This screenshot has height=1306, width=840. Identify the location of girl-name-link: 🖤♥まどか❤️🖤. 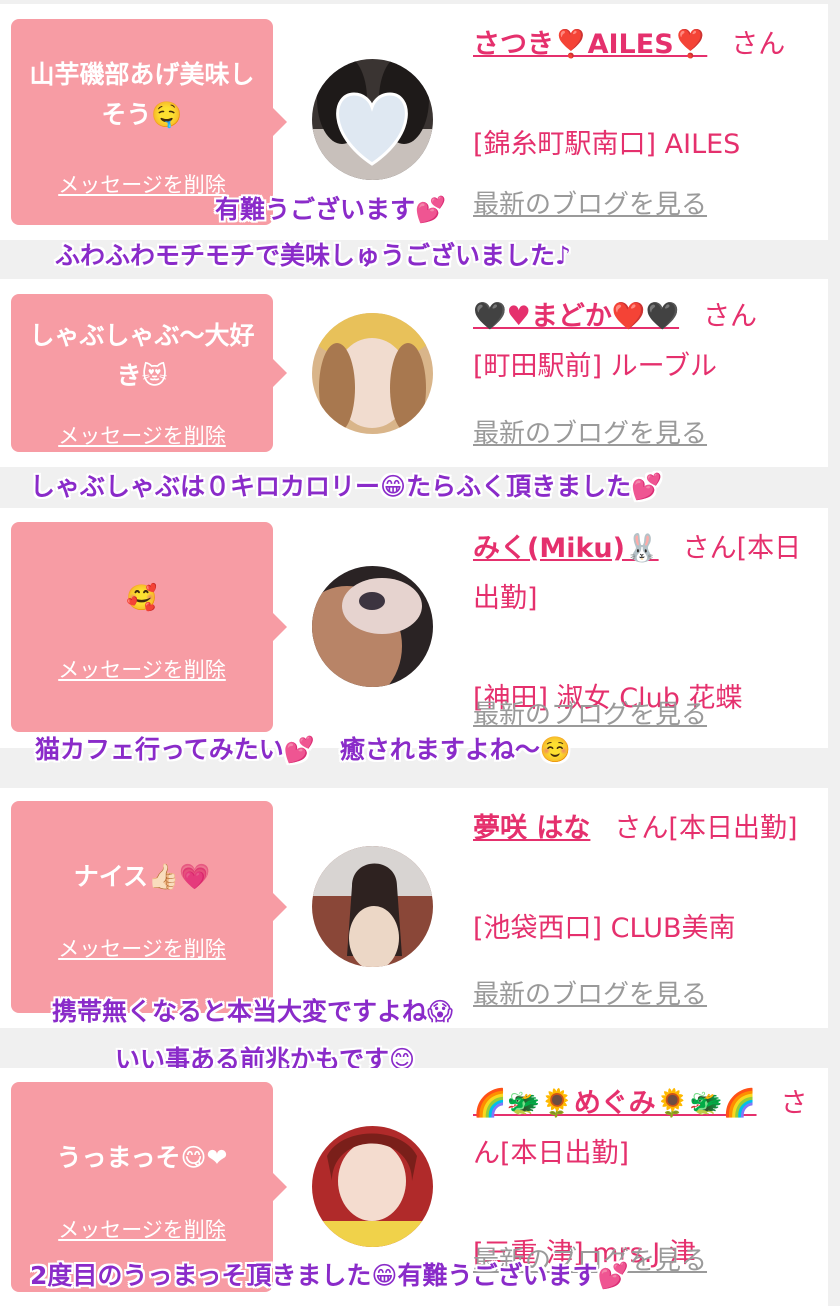
(576, 316).